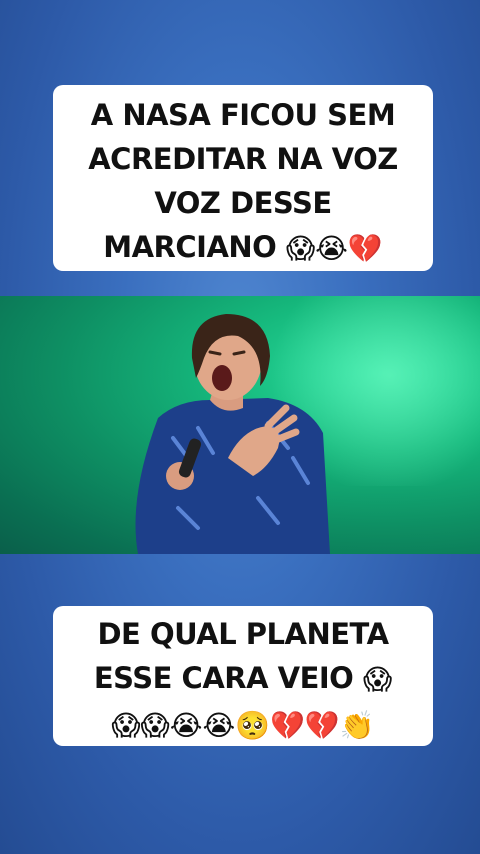  I want to click on bottom-caption-line-2: ESSE CARA VEIO 😱, so click(243, 679).